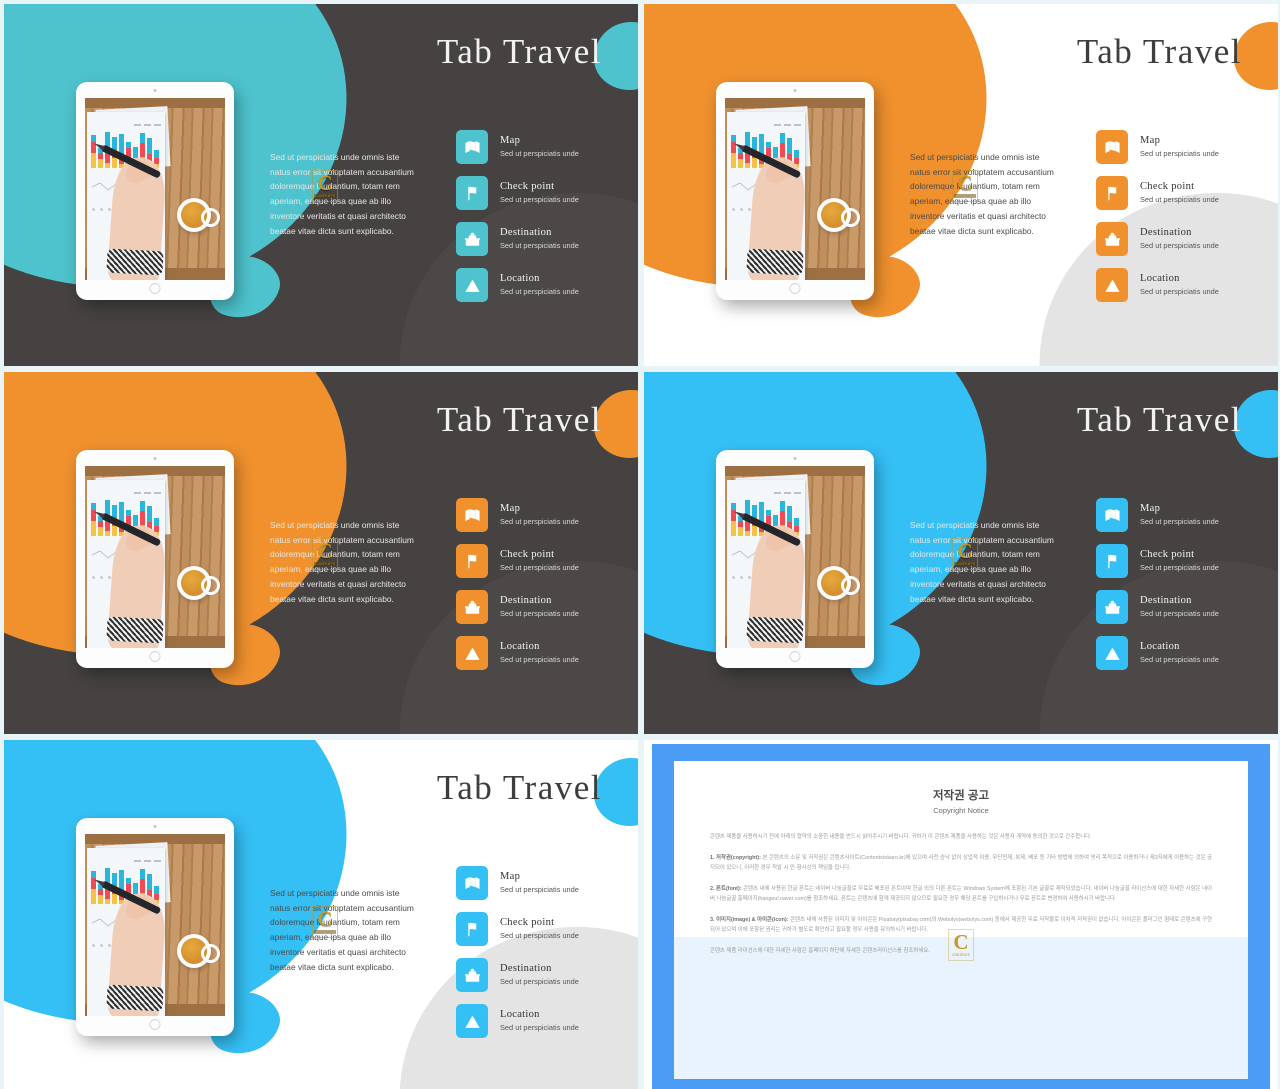 This screenshot has height=1089, width=1280. I want to click on slide-title: Tab Travel, so click(519, 787).